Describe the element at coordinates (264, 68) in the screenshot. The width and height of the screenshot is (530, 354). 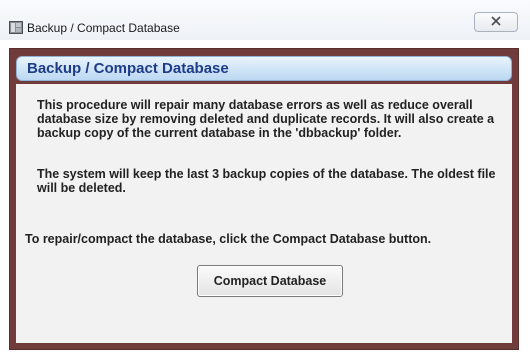
I see `dialog-header: Backup / Compact Database` at that location.